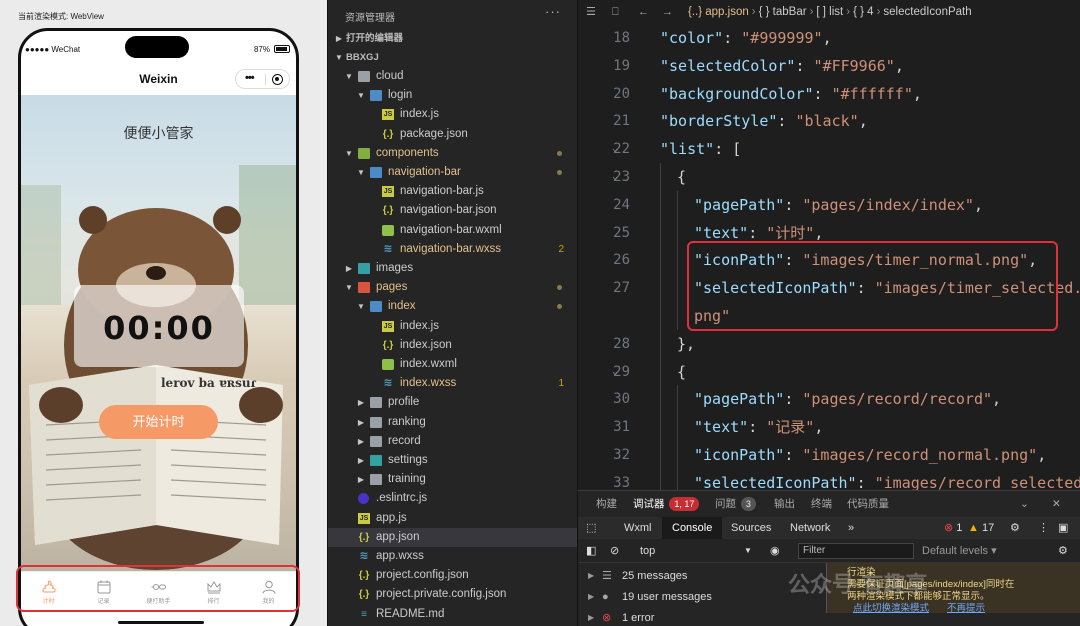 The width and height of the screenshot is (1080, 626). I want to click on eye-icon: ◉, so click(775, 551).